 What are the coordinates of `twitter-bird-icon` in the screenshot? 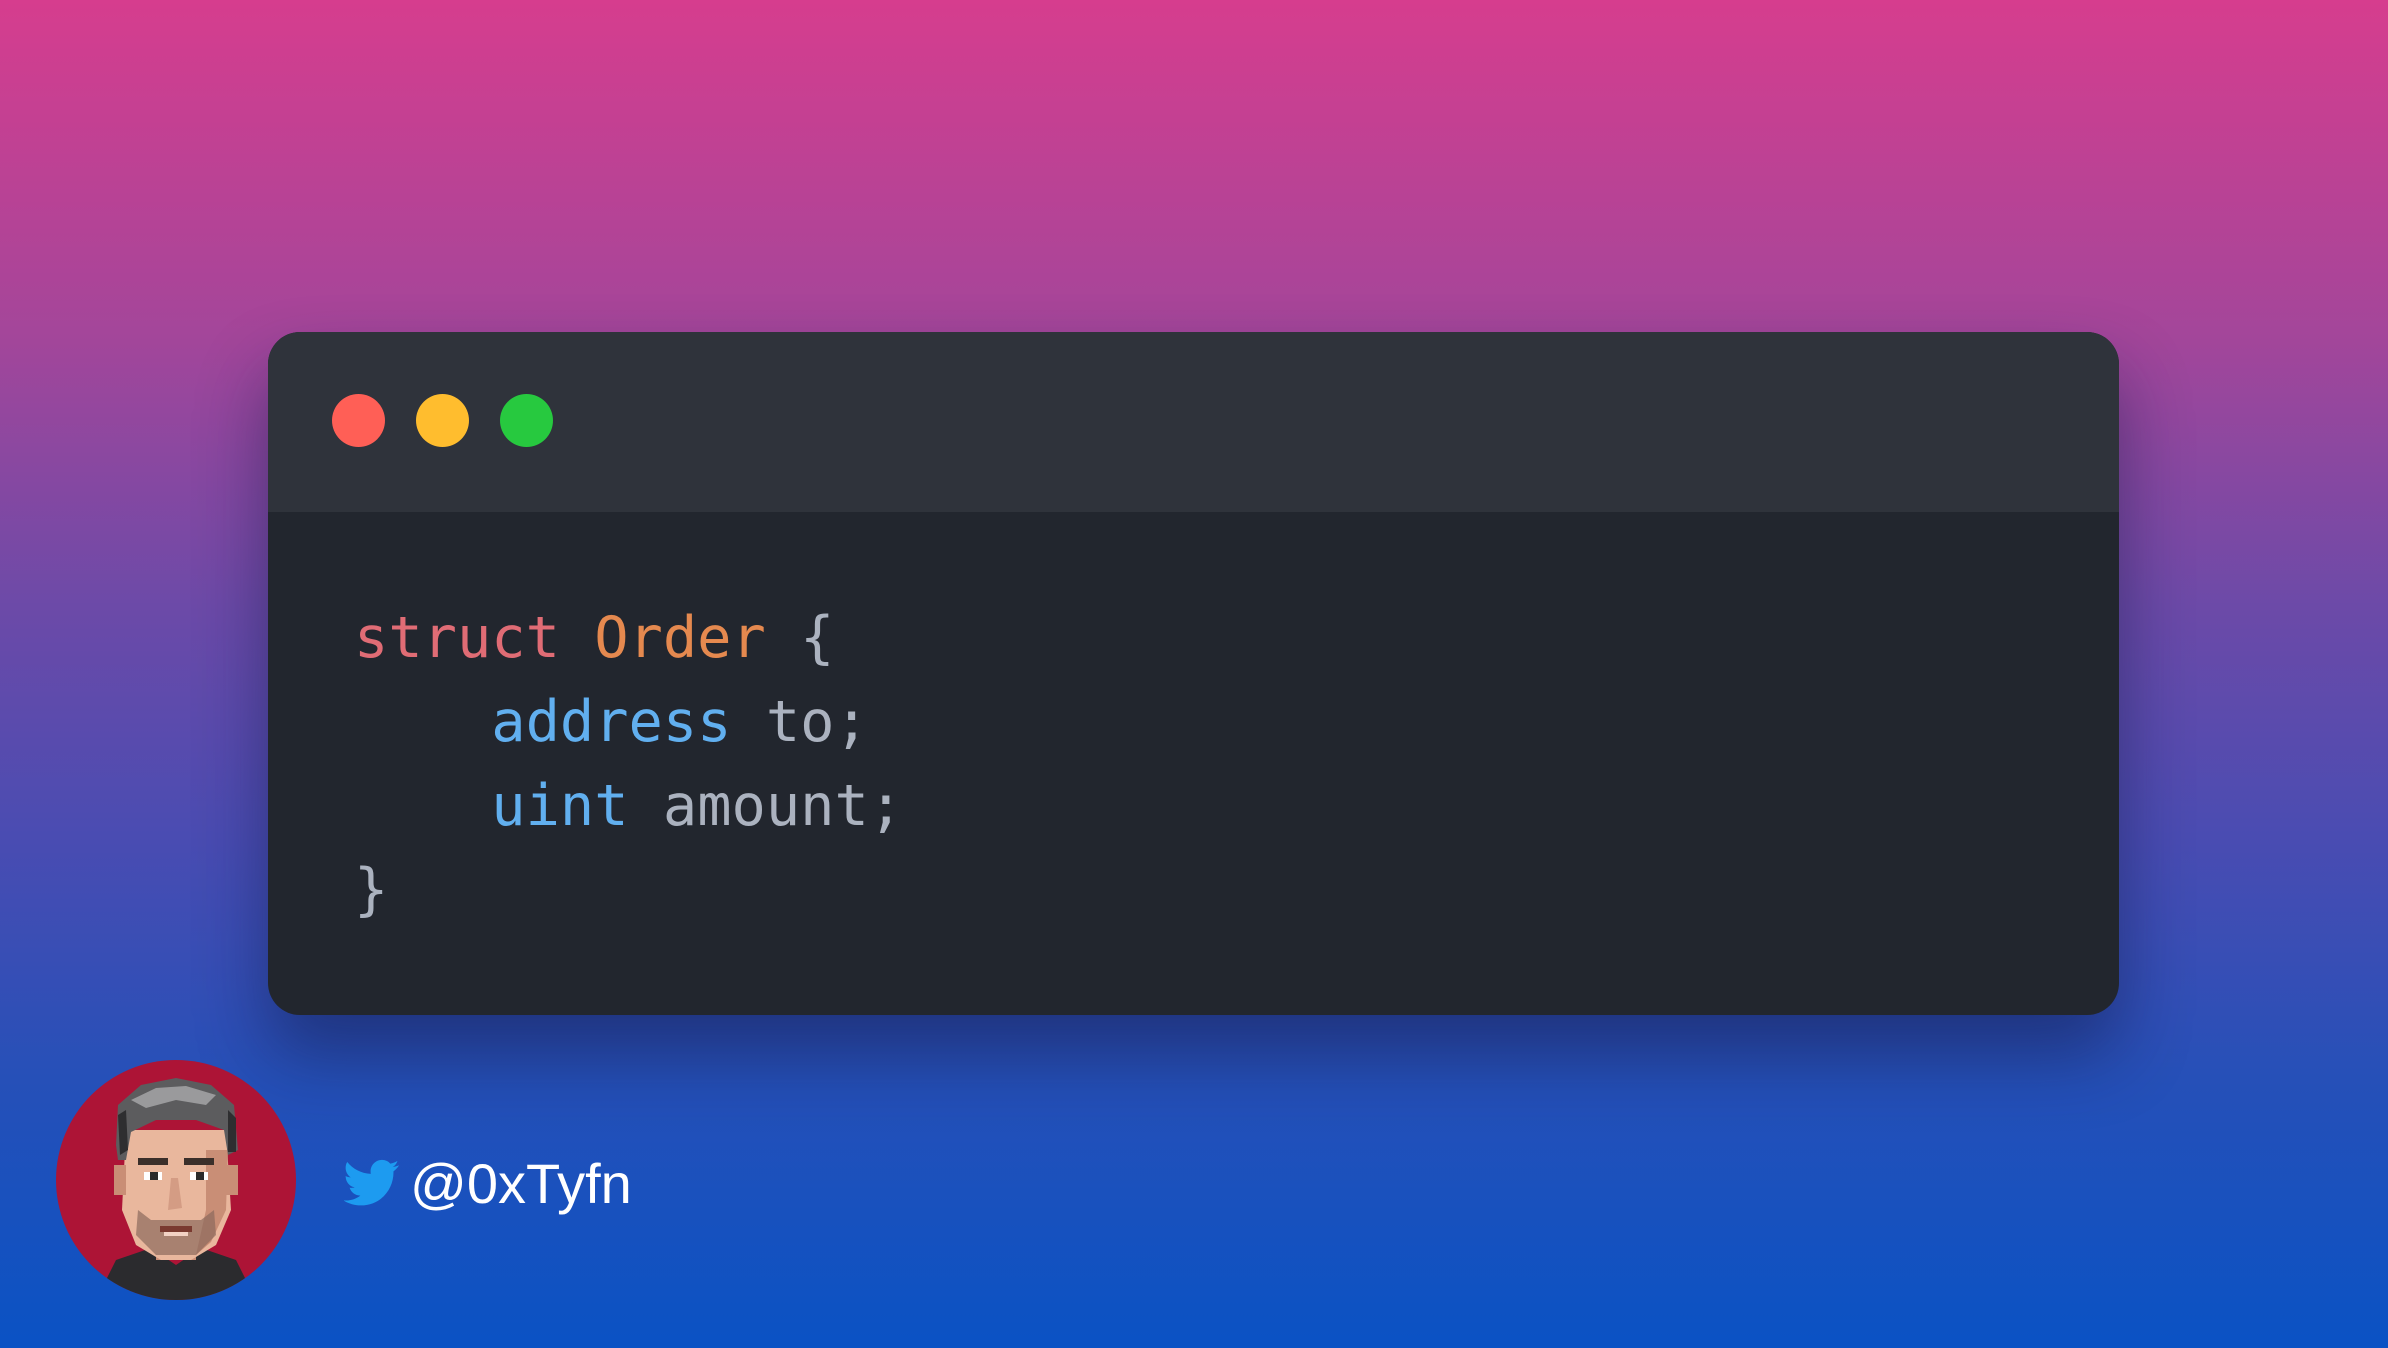 It's located at (372, 1182).